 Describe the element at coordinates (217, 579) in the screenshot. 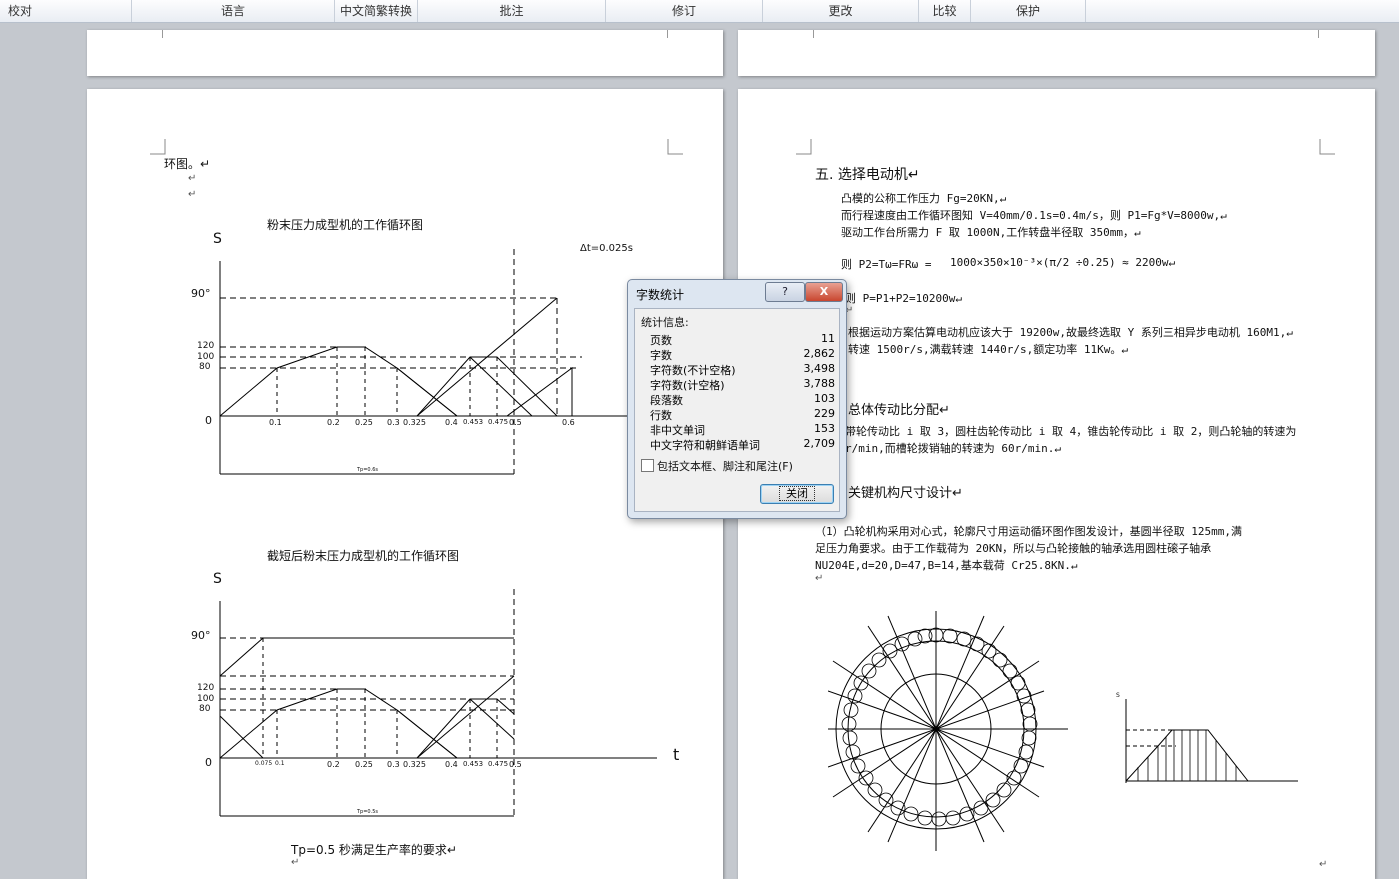

I see `chart2-axis-s: S` at that location.